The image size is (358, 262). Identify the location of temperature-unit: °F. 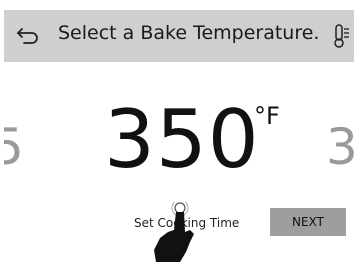
(267, 116).